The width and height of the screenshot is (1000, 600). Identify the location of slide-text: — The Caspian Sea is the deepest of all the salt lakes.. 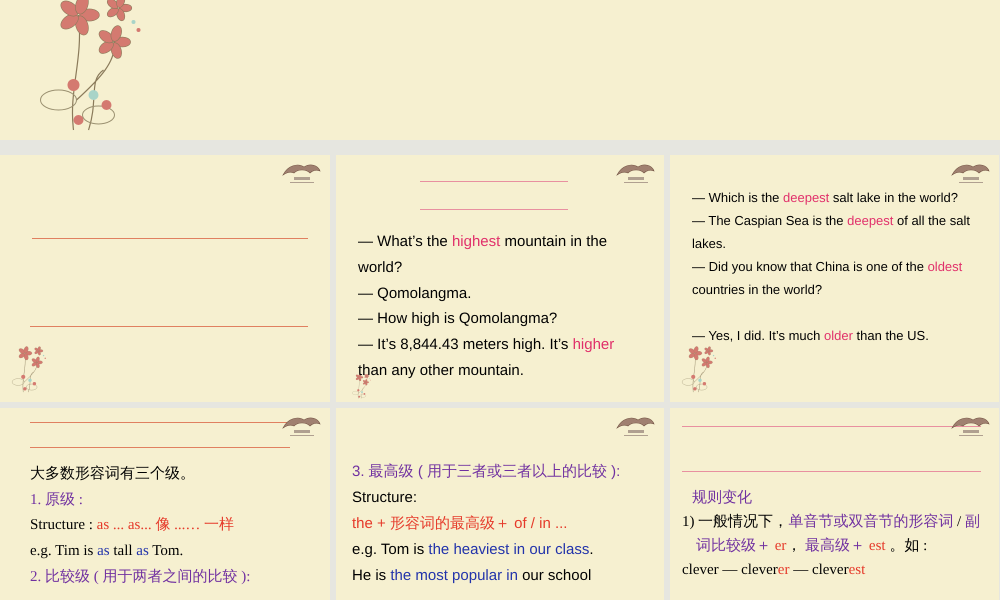
(831, 232).